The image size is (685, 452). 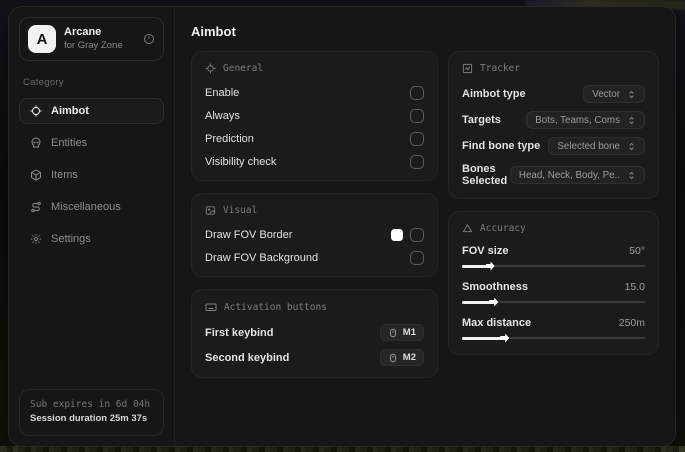 I want to click on setting-label: Targets, so click(x=481, y=120).